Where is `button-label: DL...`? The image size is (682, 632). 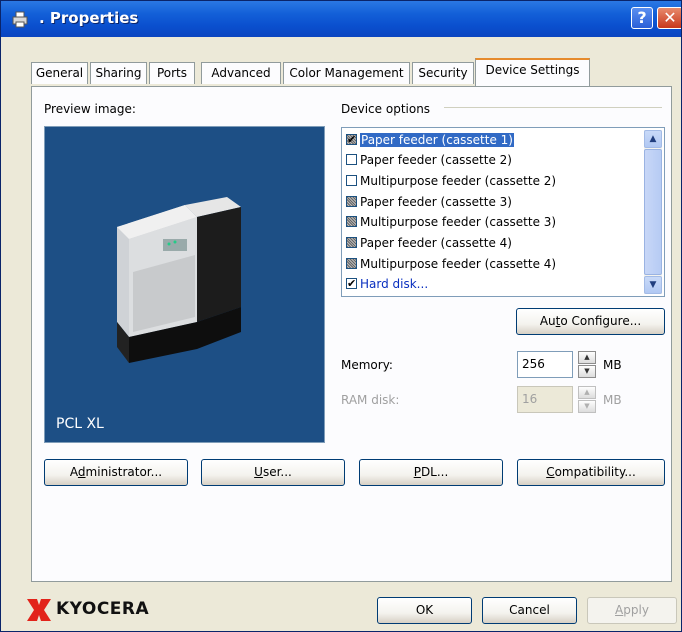 button-label: DL... is located at coordinates (434, 472).